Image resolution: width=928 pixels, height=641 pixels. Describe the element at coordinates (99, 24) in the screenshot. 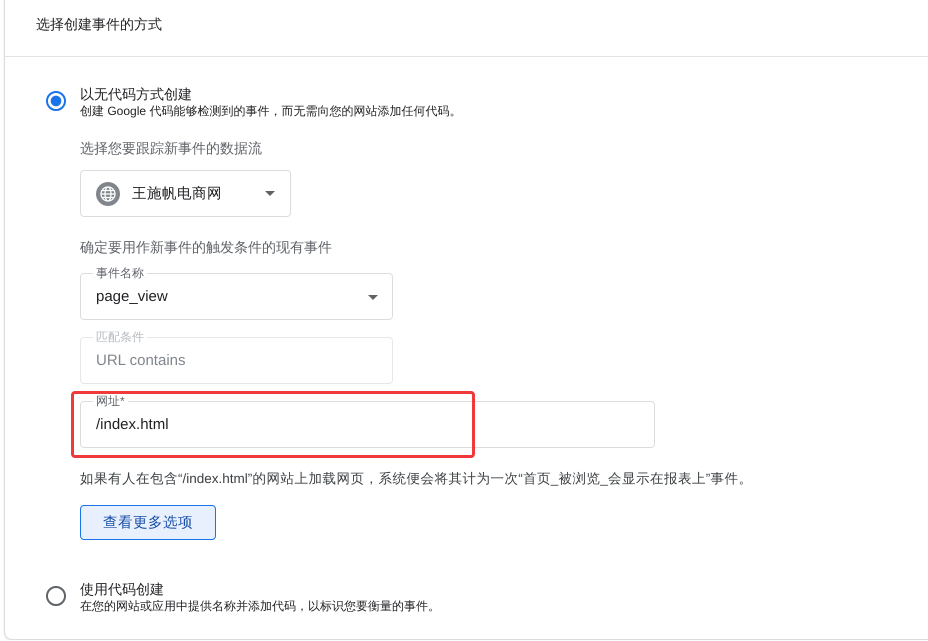

I see `section-title: 选择创建事件的方式` at that location.